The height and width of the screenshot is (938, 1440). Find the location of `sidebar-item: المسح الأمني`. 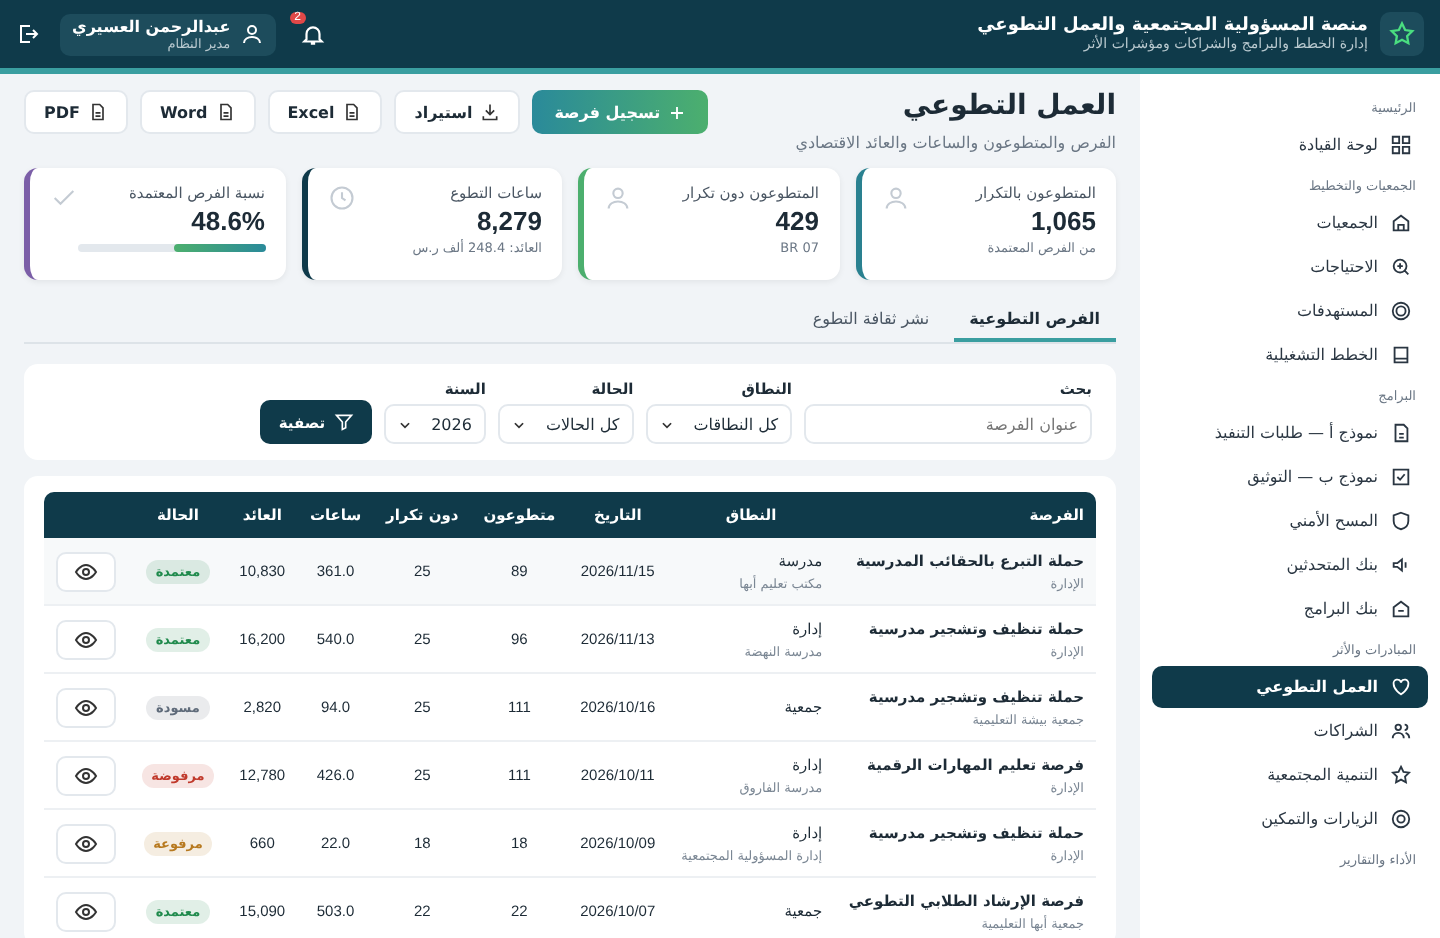

sidebar-item: المسح الأمني is located at coordinates (1290, 521).